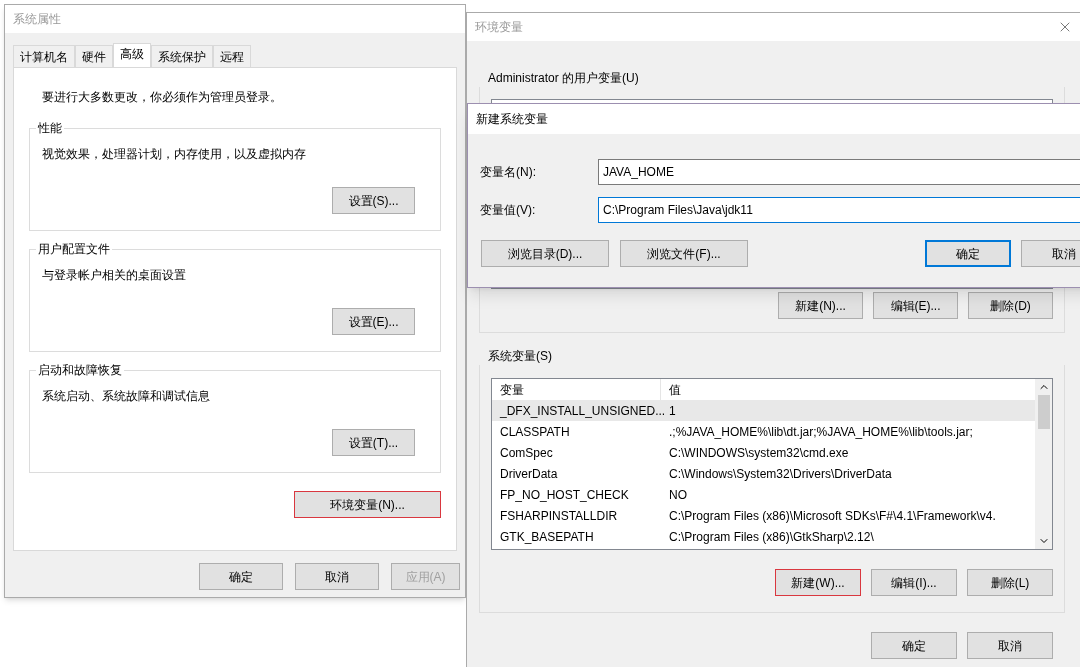  Describe the element at coordinates (763, 494) in the screenshot. I see `variable-row: FP_NO_HOST_CHECK NO` at that location.